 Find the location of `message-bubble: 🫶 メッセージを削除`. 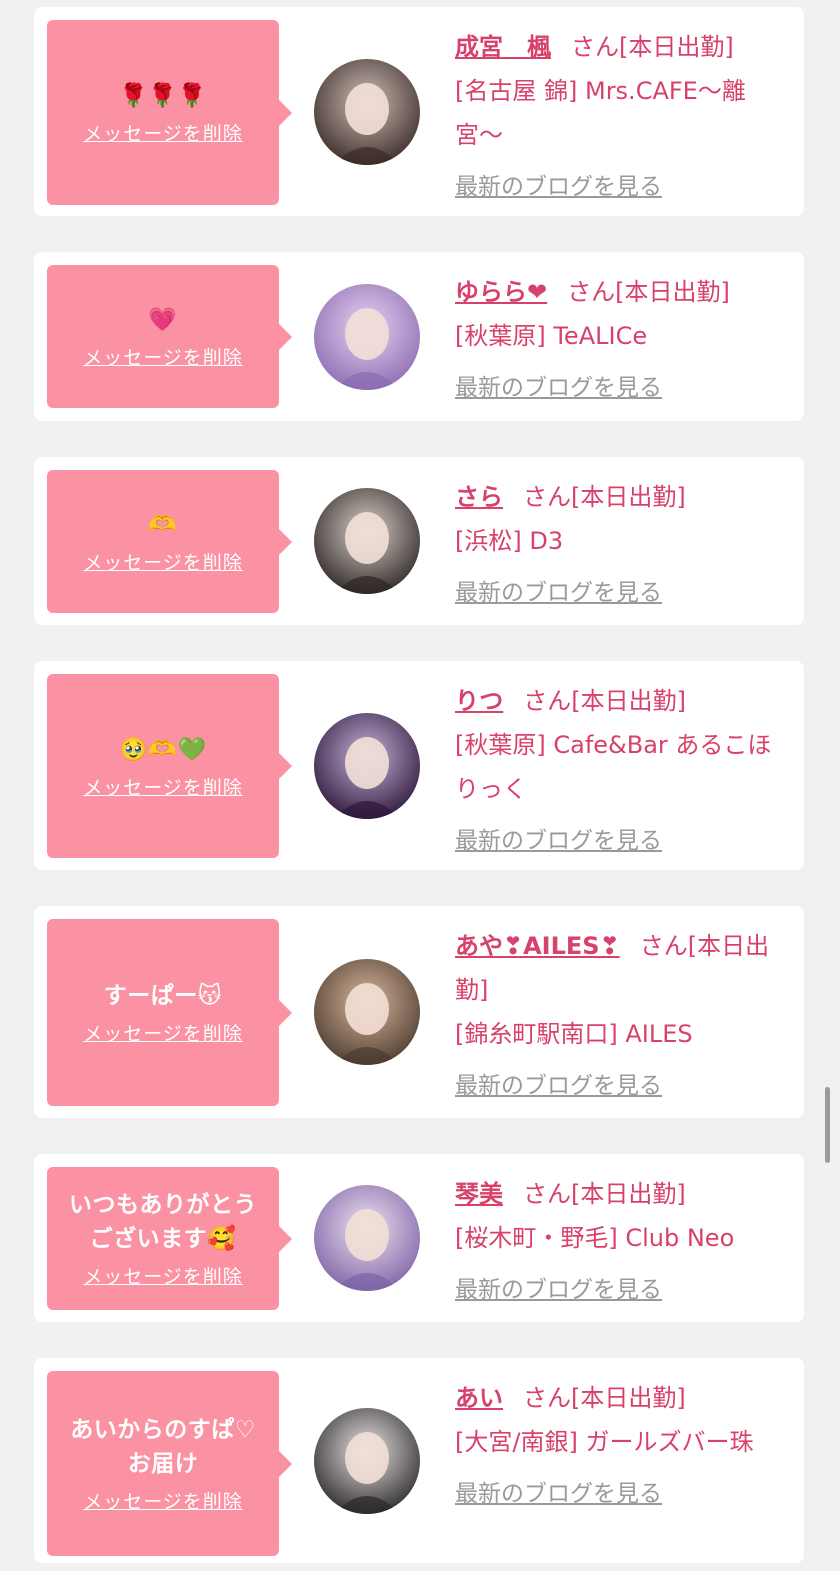

message-bubble: 🫶 メッセージを削除 is located at coordinates (169, 541).